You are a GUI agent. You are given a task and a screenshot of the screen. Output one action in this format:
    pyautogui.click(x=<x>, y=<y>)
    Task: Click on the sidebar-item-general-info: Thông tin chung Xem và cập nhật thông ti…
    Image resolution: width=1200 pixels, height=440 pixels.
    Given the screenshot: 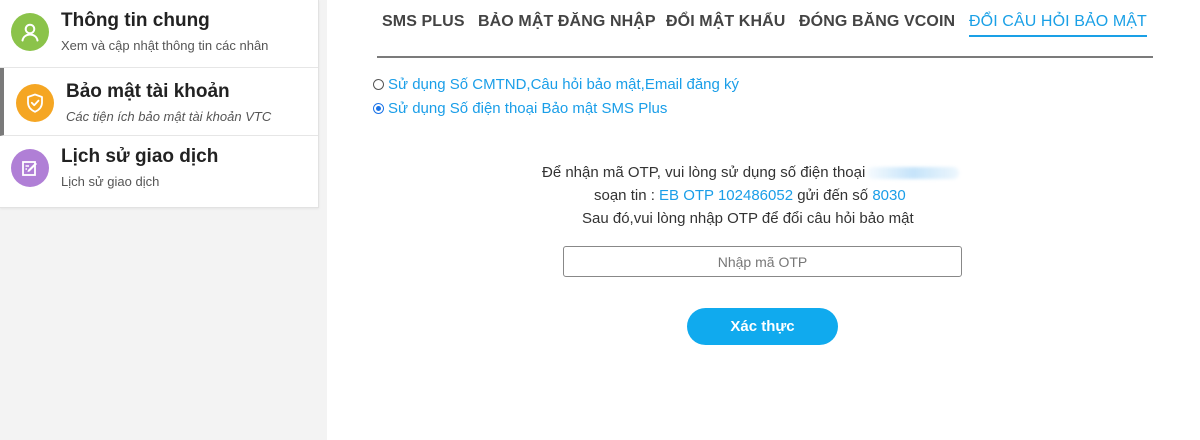 What is the action you would take?
    pyautogui.click(x=159, y=34)
    